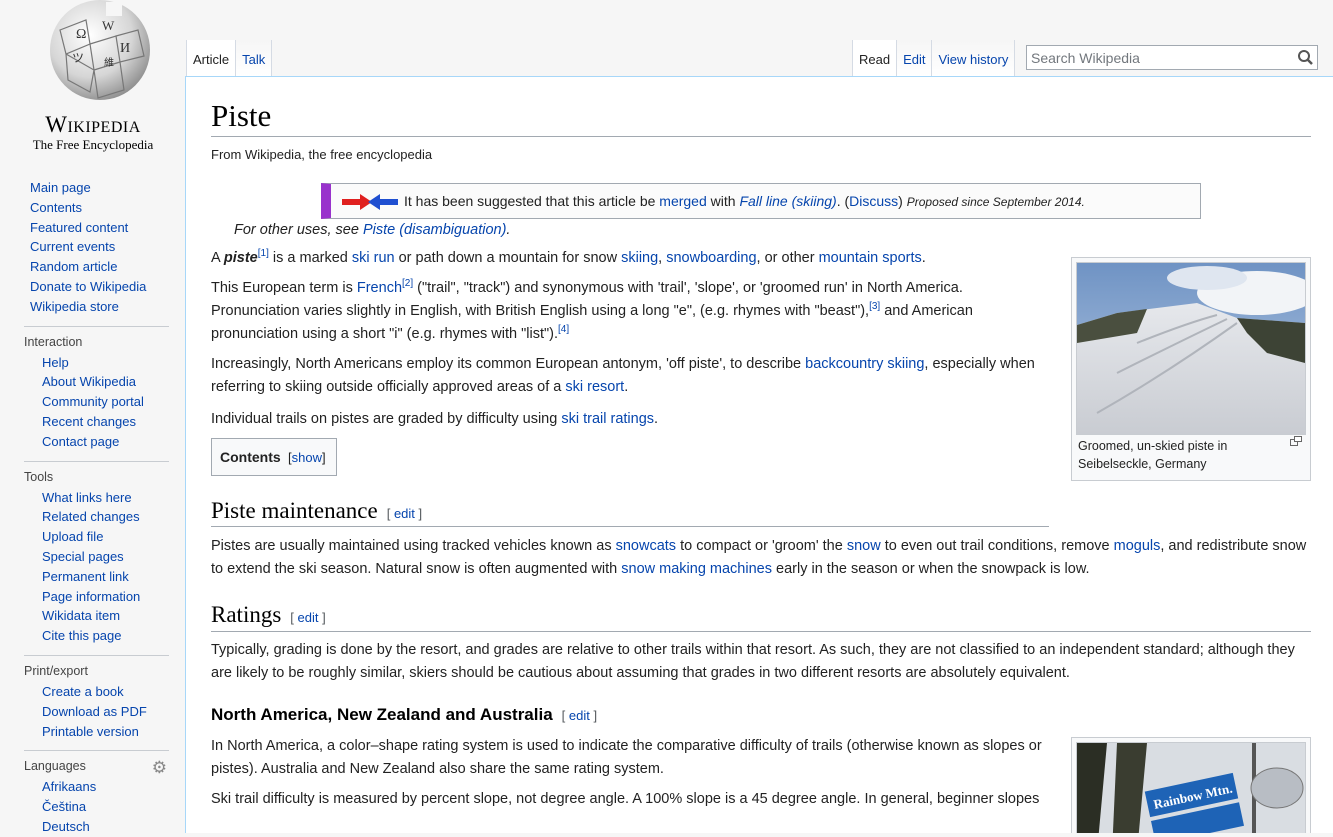 The width and height of the screenshot is (1333, 837). What do you see at coordinates (607, 419) in the screenshot?
I see `ski-trail-ratings-link: ski trail ratings` at bounding box center [607, 419].